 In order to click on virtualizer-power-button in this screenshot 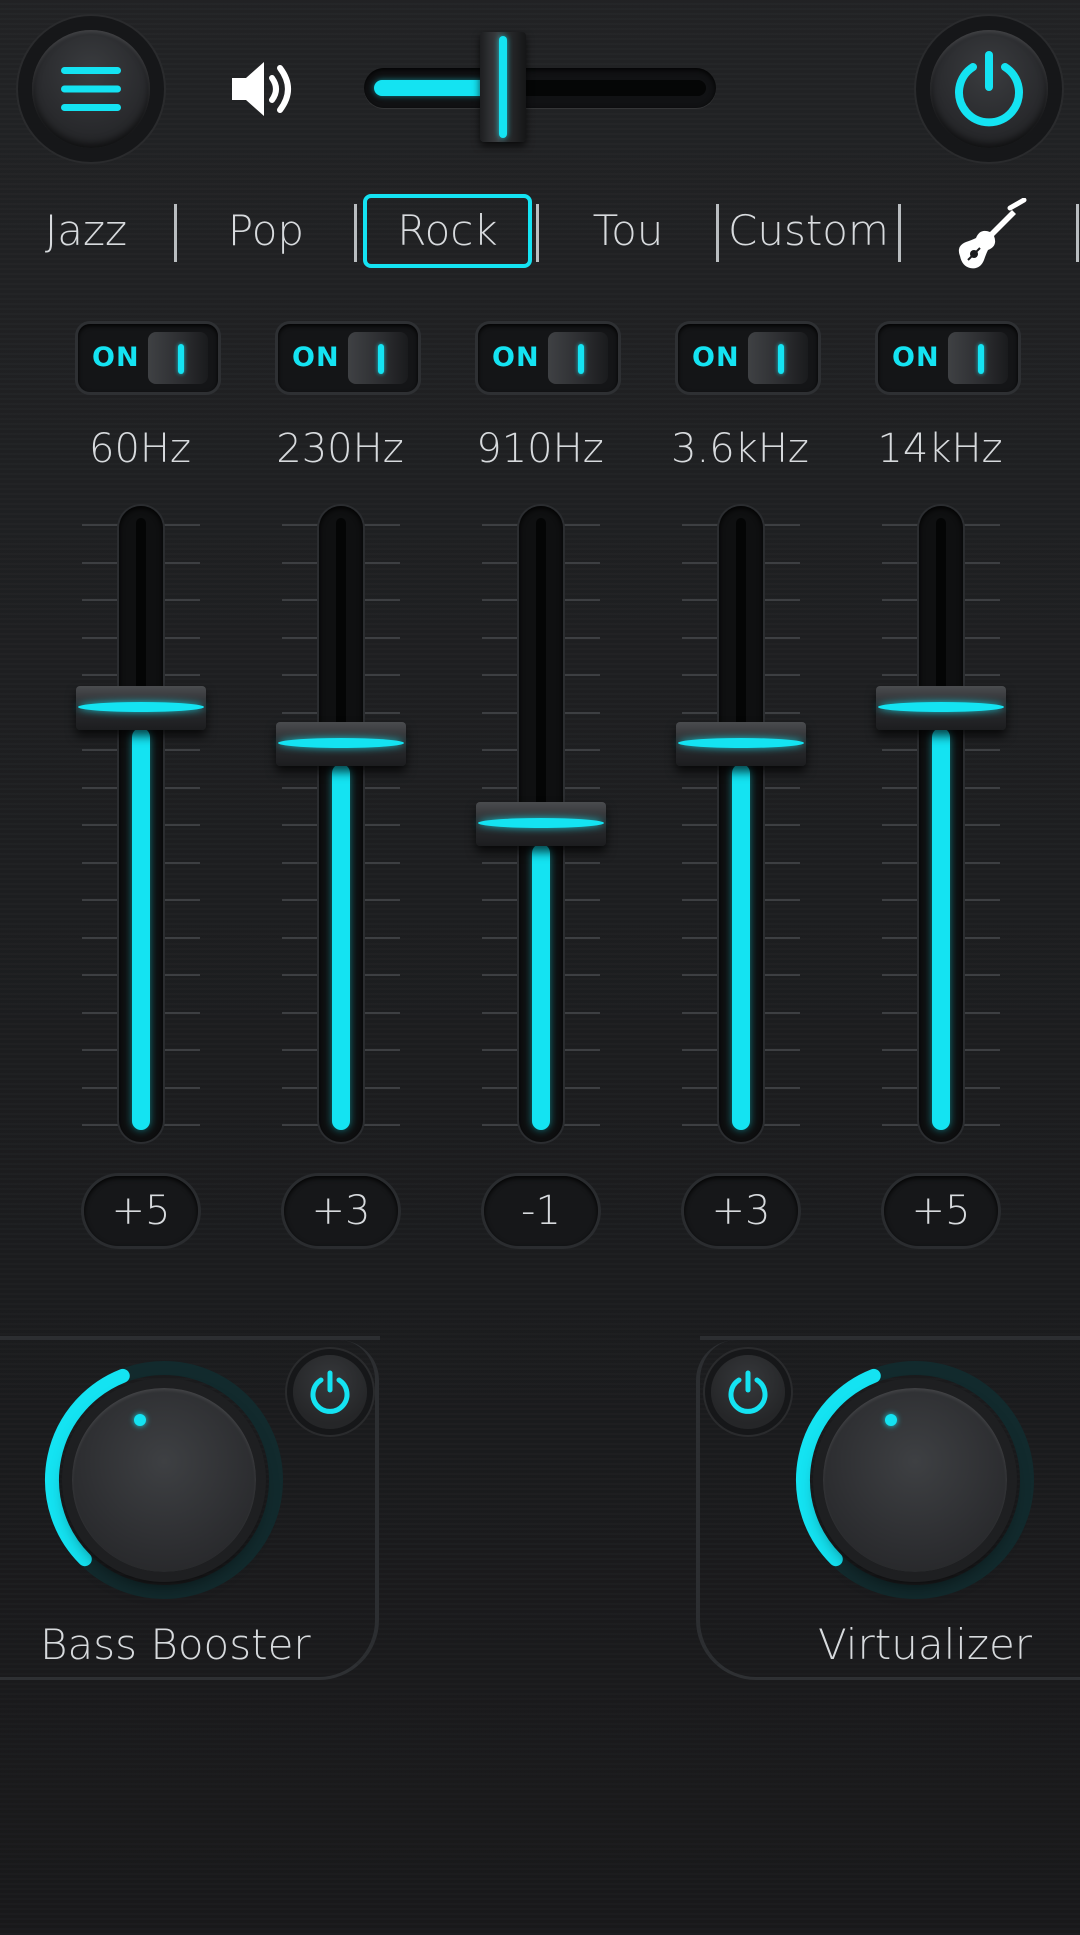, I will do `click(748, 1392)`.